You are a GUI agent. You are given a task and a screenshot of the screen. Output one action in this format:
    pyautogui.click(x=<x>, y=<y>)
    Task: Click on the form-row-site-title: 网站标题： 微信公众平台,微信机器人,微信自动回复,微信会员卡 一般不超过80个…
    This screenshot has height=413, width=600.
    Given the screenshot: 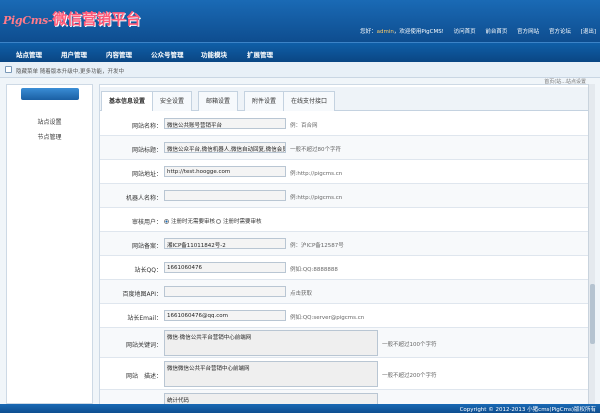 What is the action you would take?
    pyautogui.click(x=347, y=148)
    